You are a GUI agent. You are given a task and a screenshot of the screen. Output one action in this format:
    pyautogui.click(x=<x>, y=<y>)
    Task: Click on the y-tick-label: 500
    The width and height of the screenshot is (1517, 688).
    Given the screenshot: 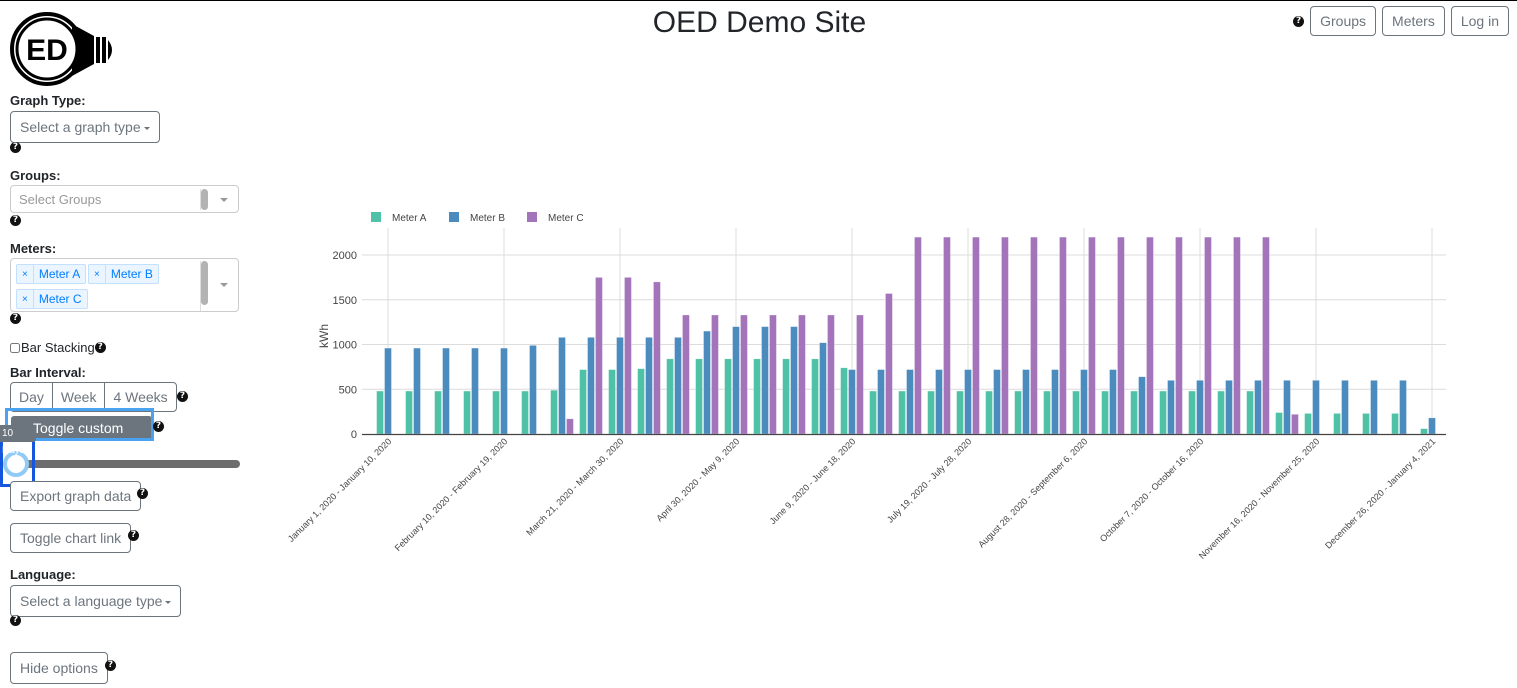 What is the action you would take?
    pyautogui.click(x=348, y=390)
    